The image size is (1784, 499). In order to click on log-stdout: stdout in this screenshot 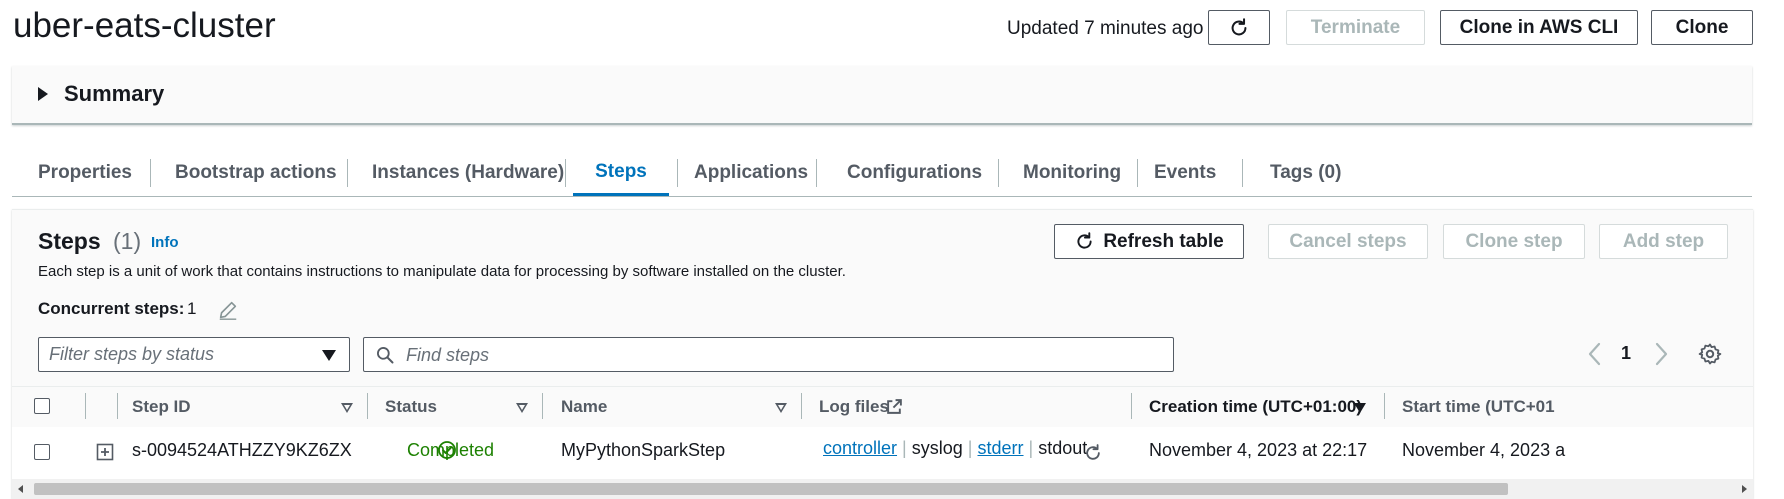, I will do `click(1063, 448)`.